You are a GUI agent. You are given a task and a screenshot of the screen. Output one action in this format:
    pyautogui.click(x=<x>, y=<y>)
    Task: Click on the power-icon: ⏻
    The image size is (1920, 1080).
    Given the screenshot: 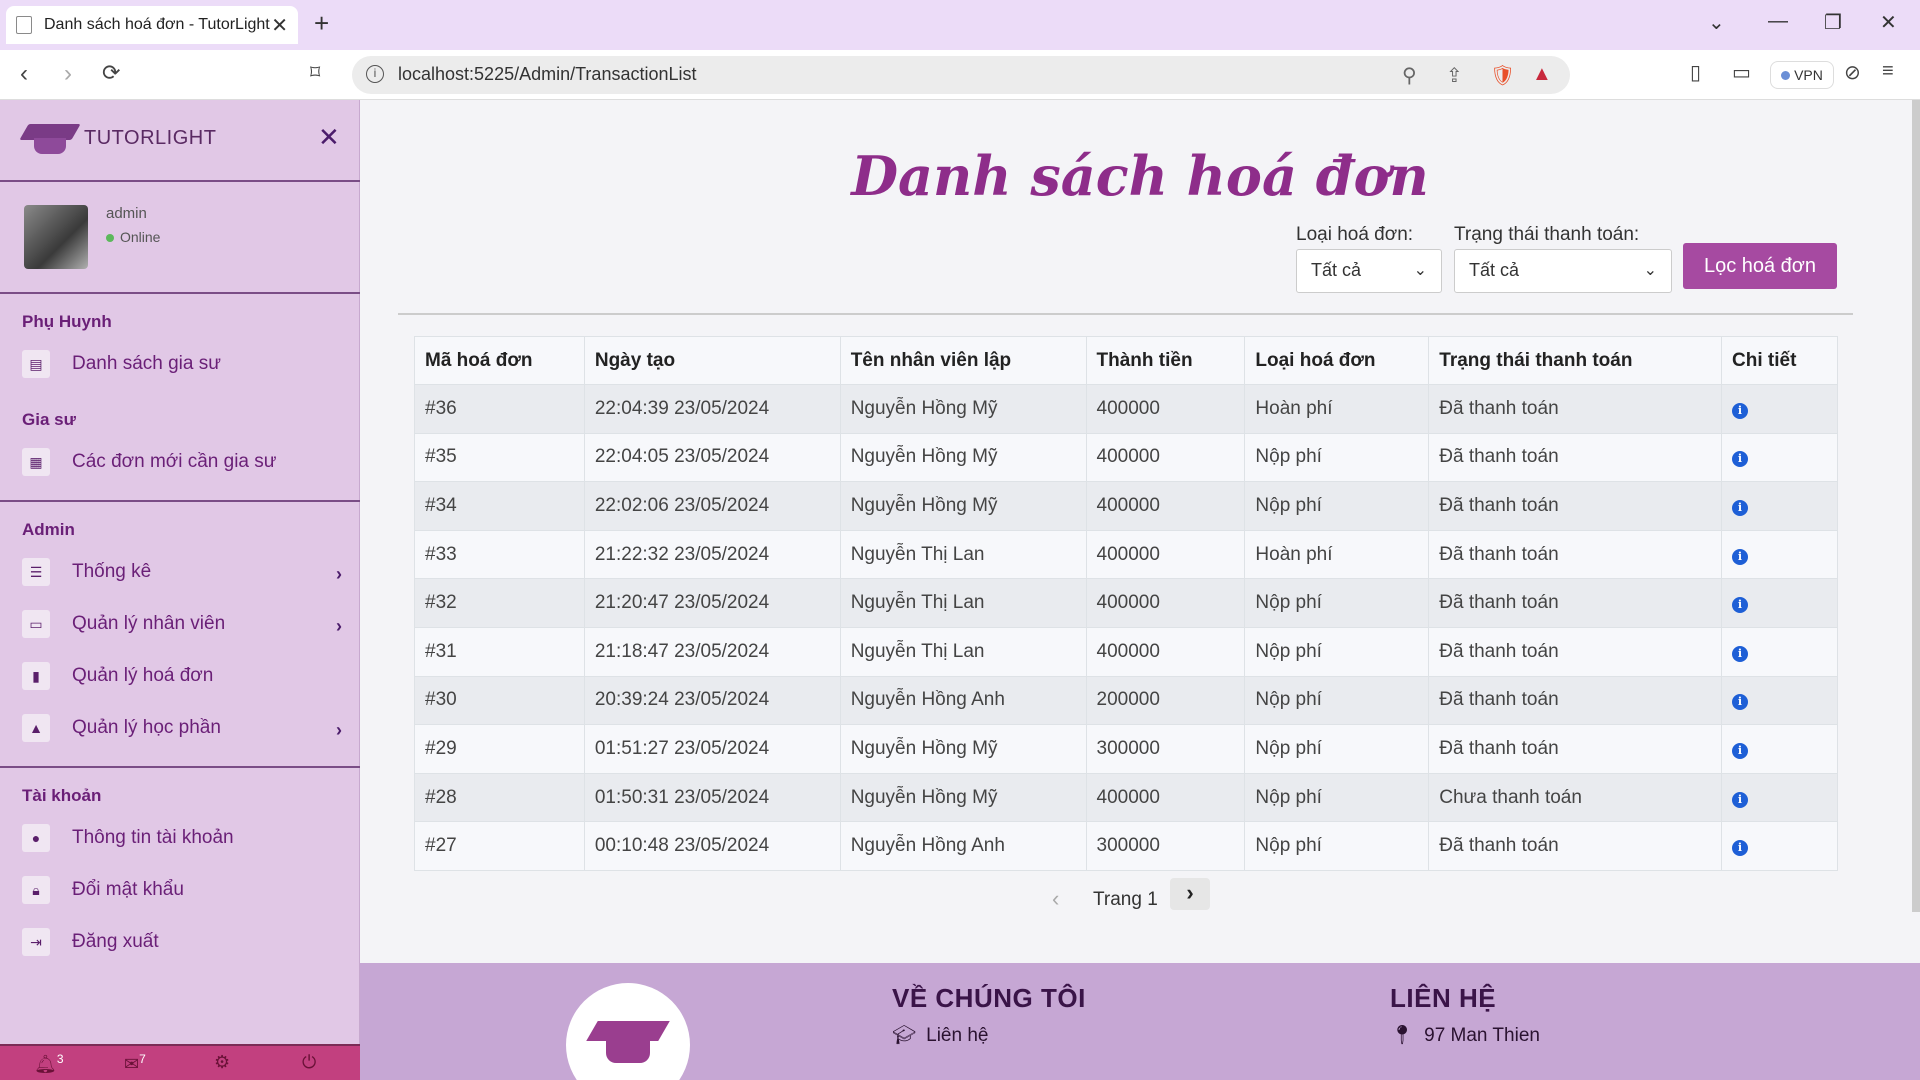 What is the action you would take?
    pyautogui.click(x=309, y=1062)
    